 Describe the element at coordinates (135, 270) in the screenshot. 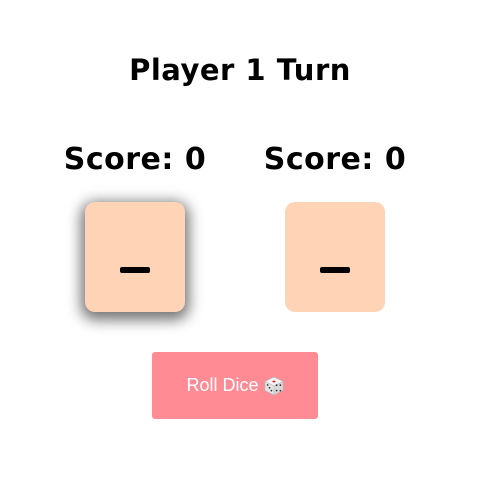

I see `player-1-die-empty-mark` at that location.